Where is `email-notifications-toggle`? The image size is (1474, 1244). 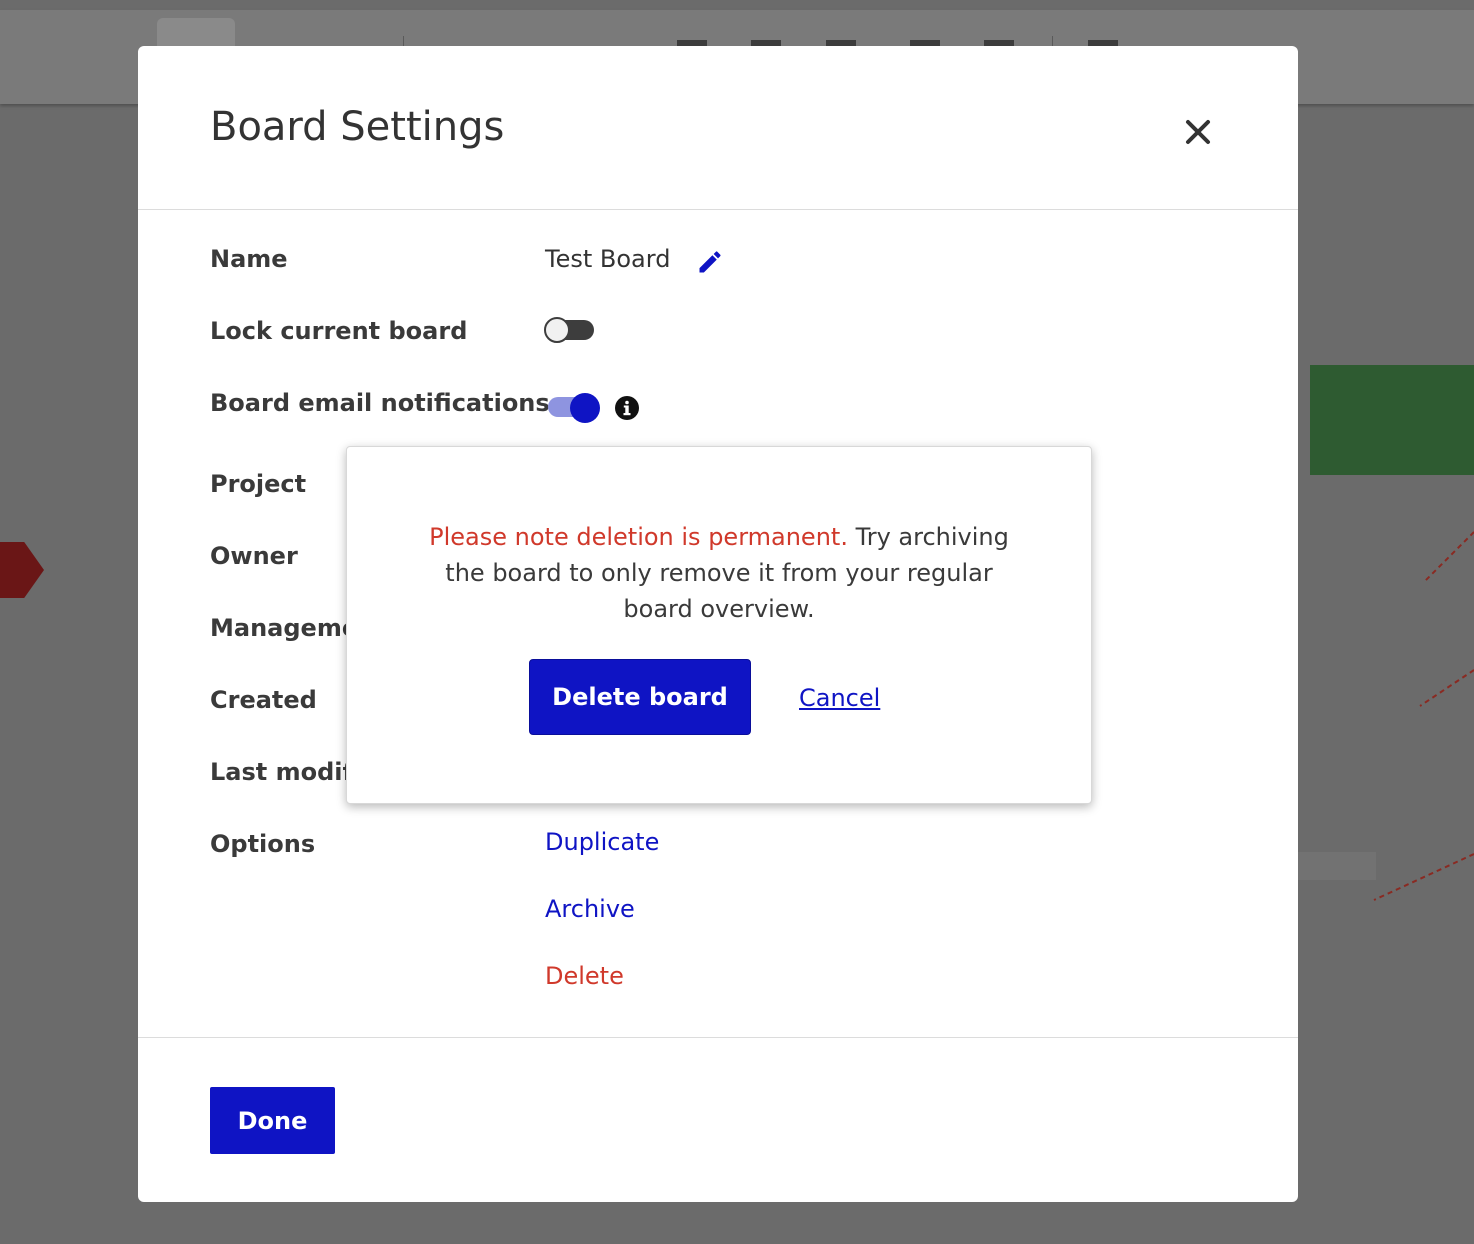 email-notifications-toggle is located at coordinates (573, 408).